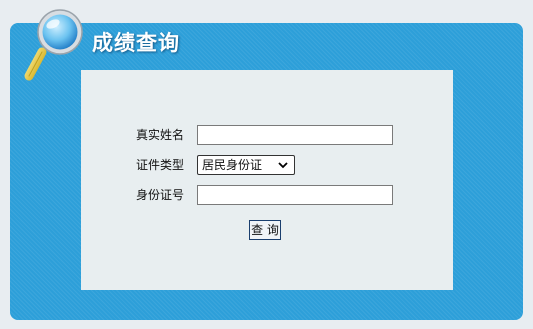 This screenshot has height=329, width=533. Describe the element at coordinates (160, 195) in the screenshot. I see `id-number-label: 身份证号` at that location.